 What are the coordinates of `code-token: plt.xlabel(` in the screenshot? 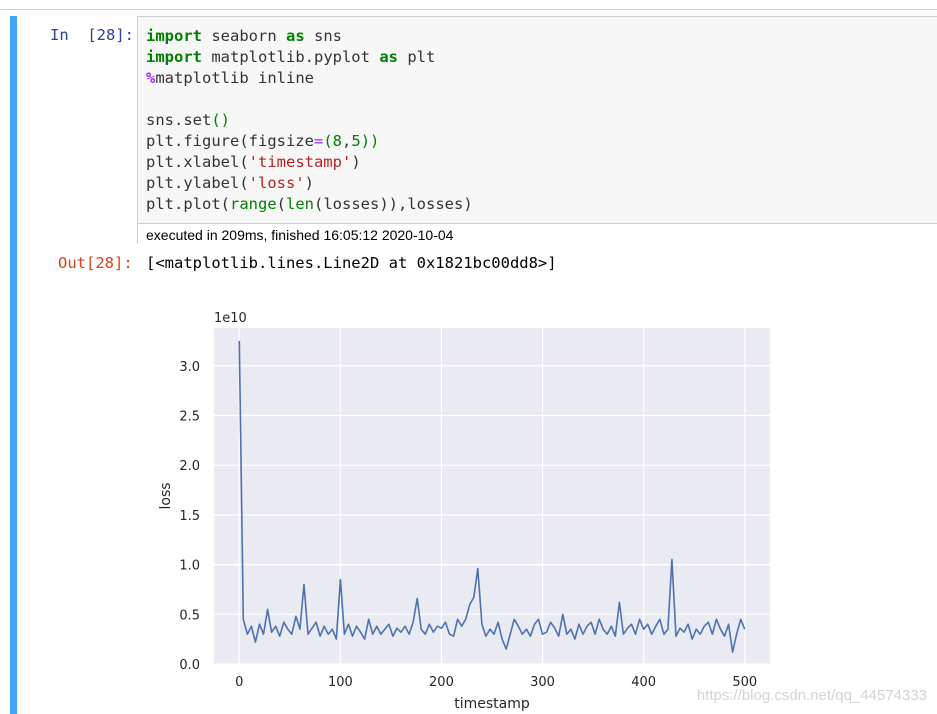 It's located at (197, 162).